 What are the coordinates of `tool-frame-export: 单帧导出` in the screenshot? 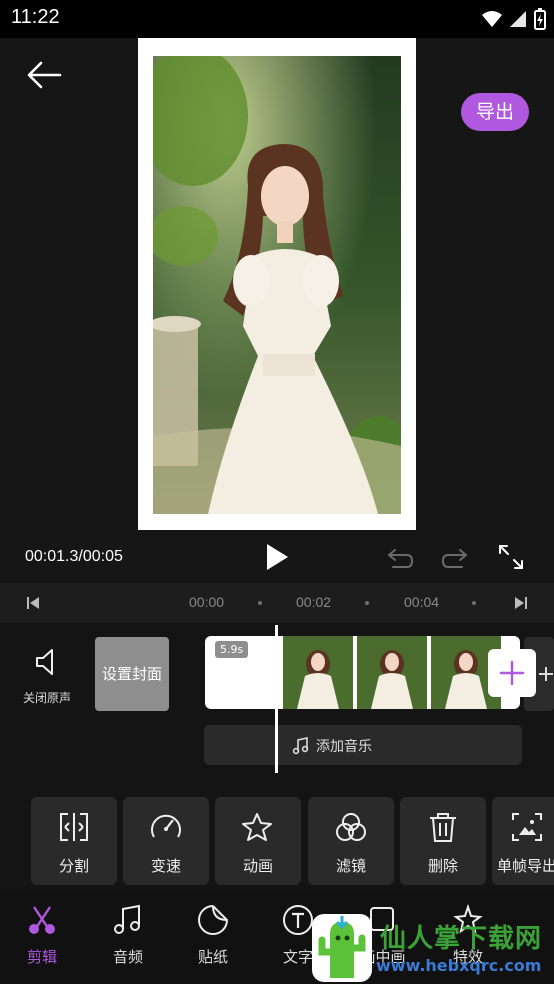 It's located at (523, 841).